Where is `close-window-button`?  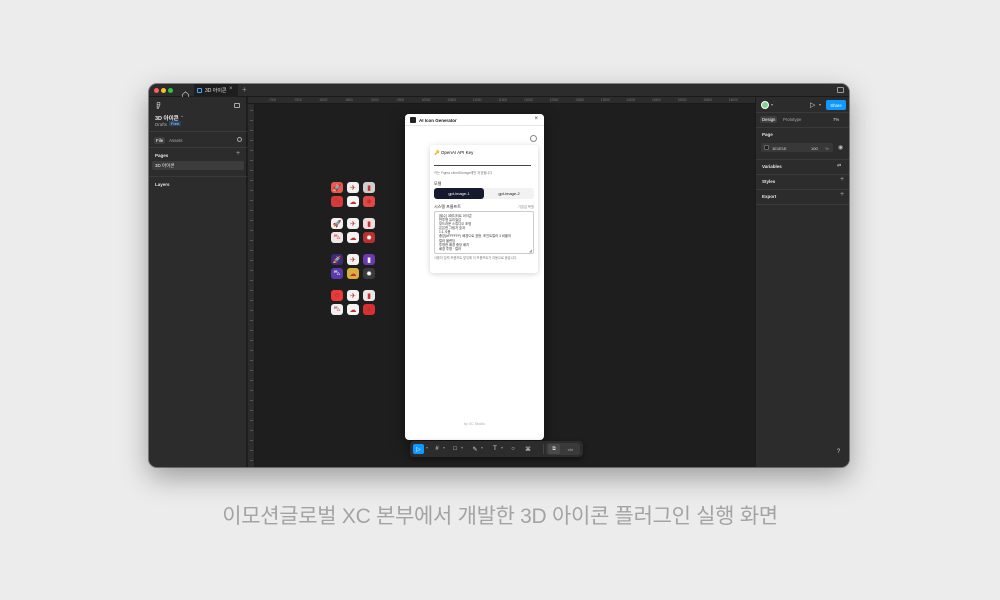 close-window-button is located at coordinates (156, 90).